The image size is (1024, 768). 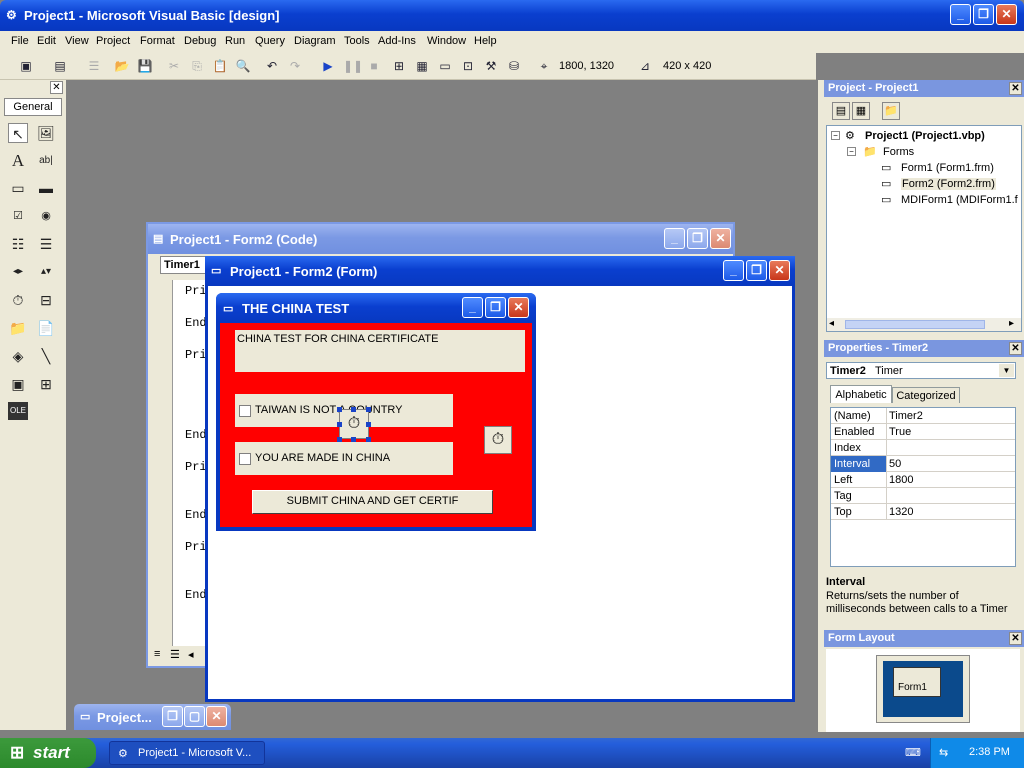 I want to click on timer-tool-icon: ⏱, so click(x=18, y=300).